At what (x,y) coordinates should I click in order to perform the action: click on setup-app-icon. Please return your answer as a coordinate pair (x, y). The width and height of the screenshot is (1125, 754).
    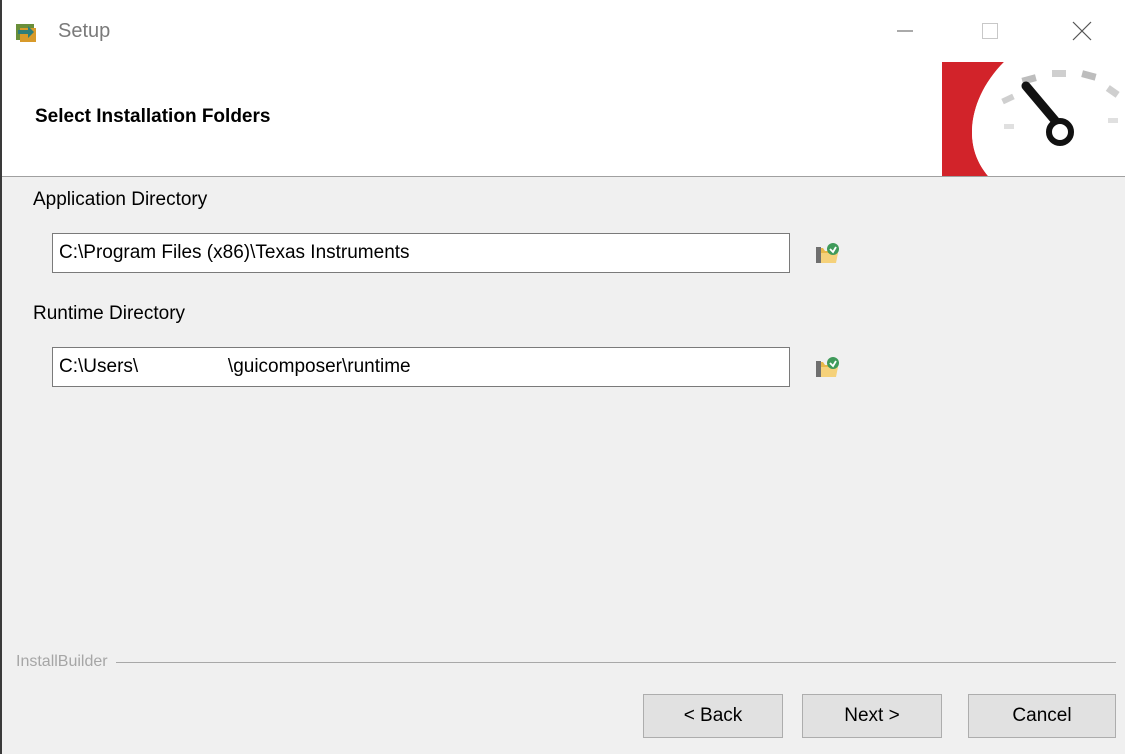
    Looking at the image, I should click on (27, 32).